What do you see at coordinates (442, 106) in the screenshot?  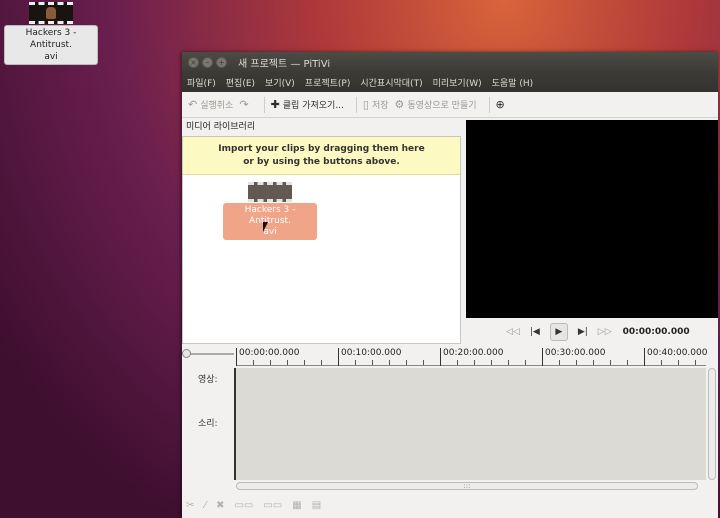 I see `render-label: 동영상으로 만들기` at bounding box center [442, 106].